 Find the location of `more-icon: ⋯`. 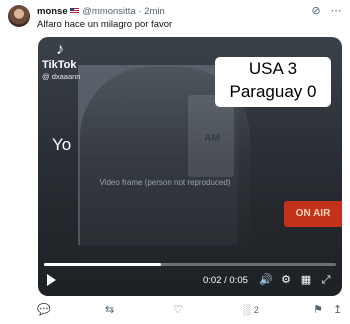

more-icon: ⋯ is located at coordinates (336, 11).